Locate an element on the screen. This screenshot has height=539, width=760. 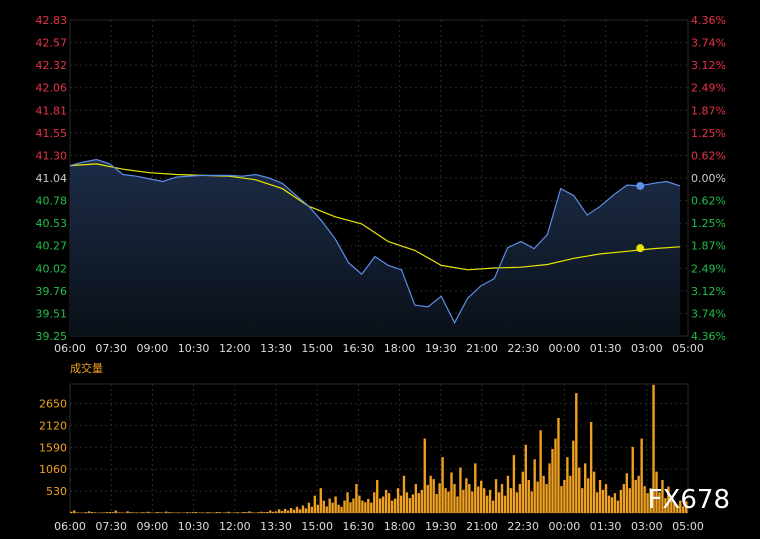
x-tick-label: 00:00 is located at coordinates (565, 526).